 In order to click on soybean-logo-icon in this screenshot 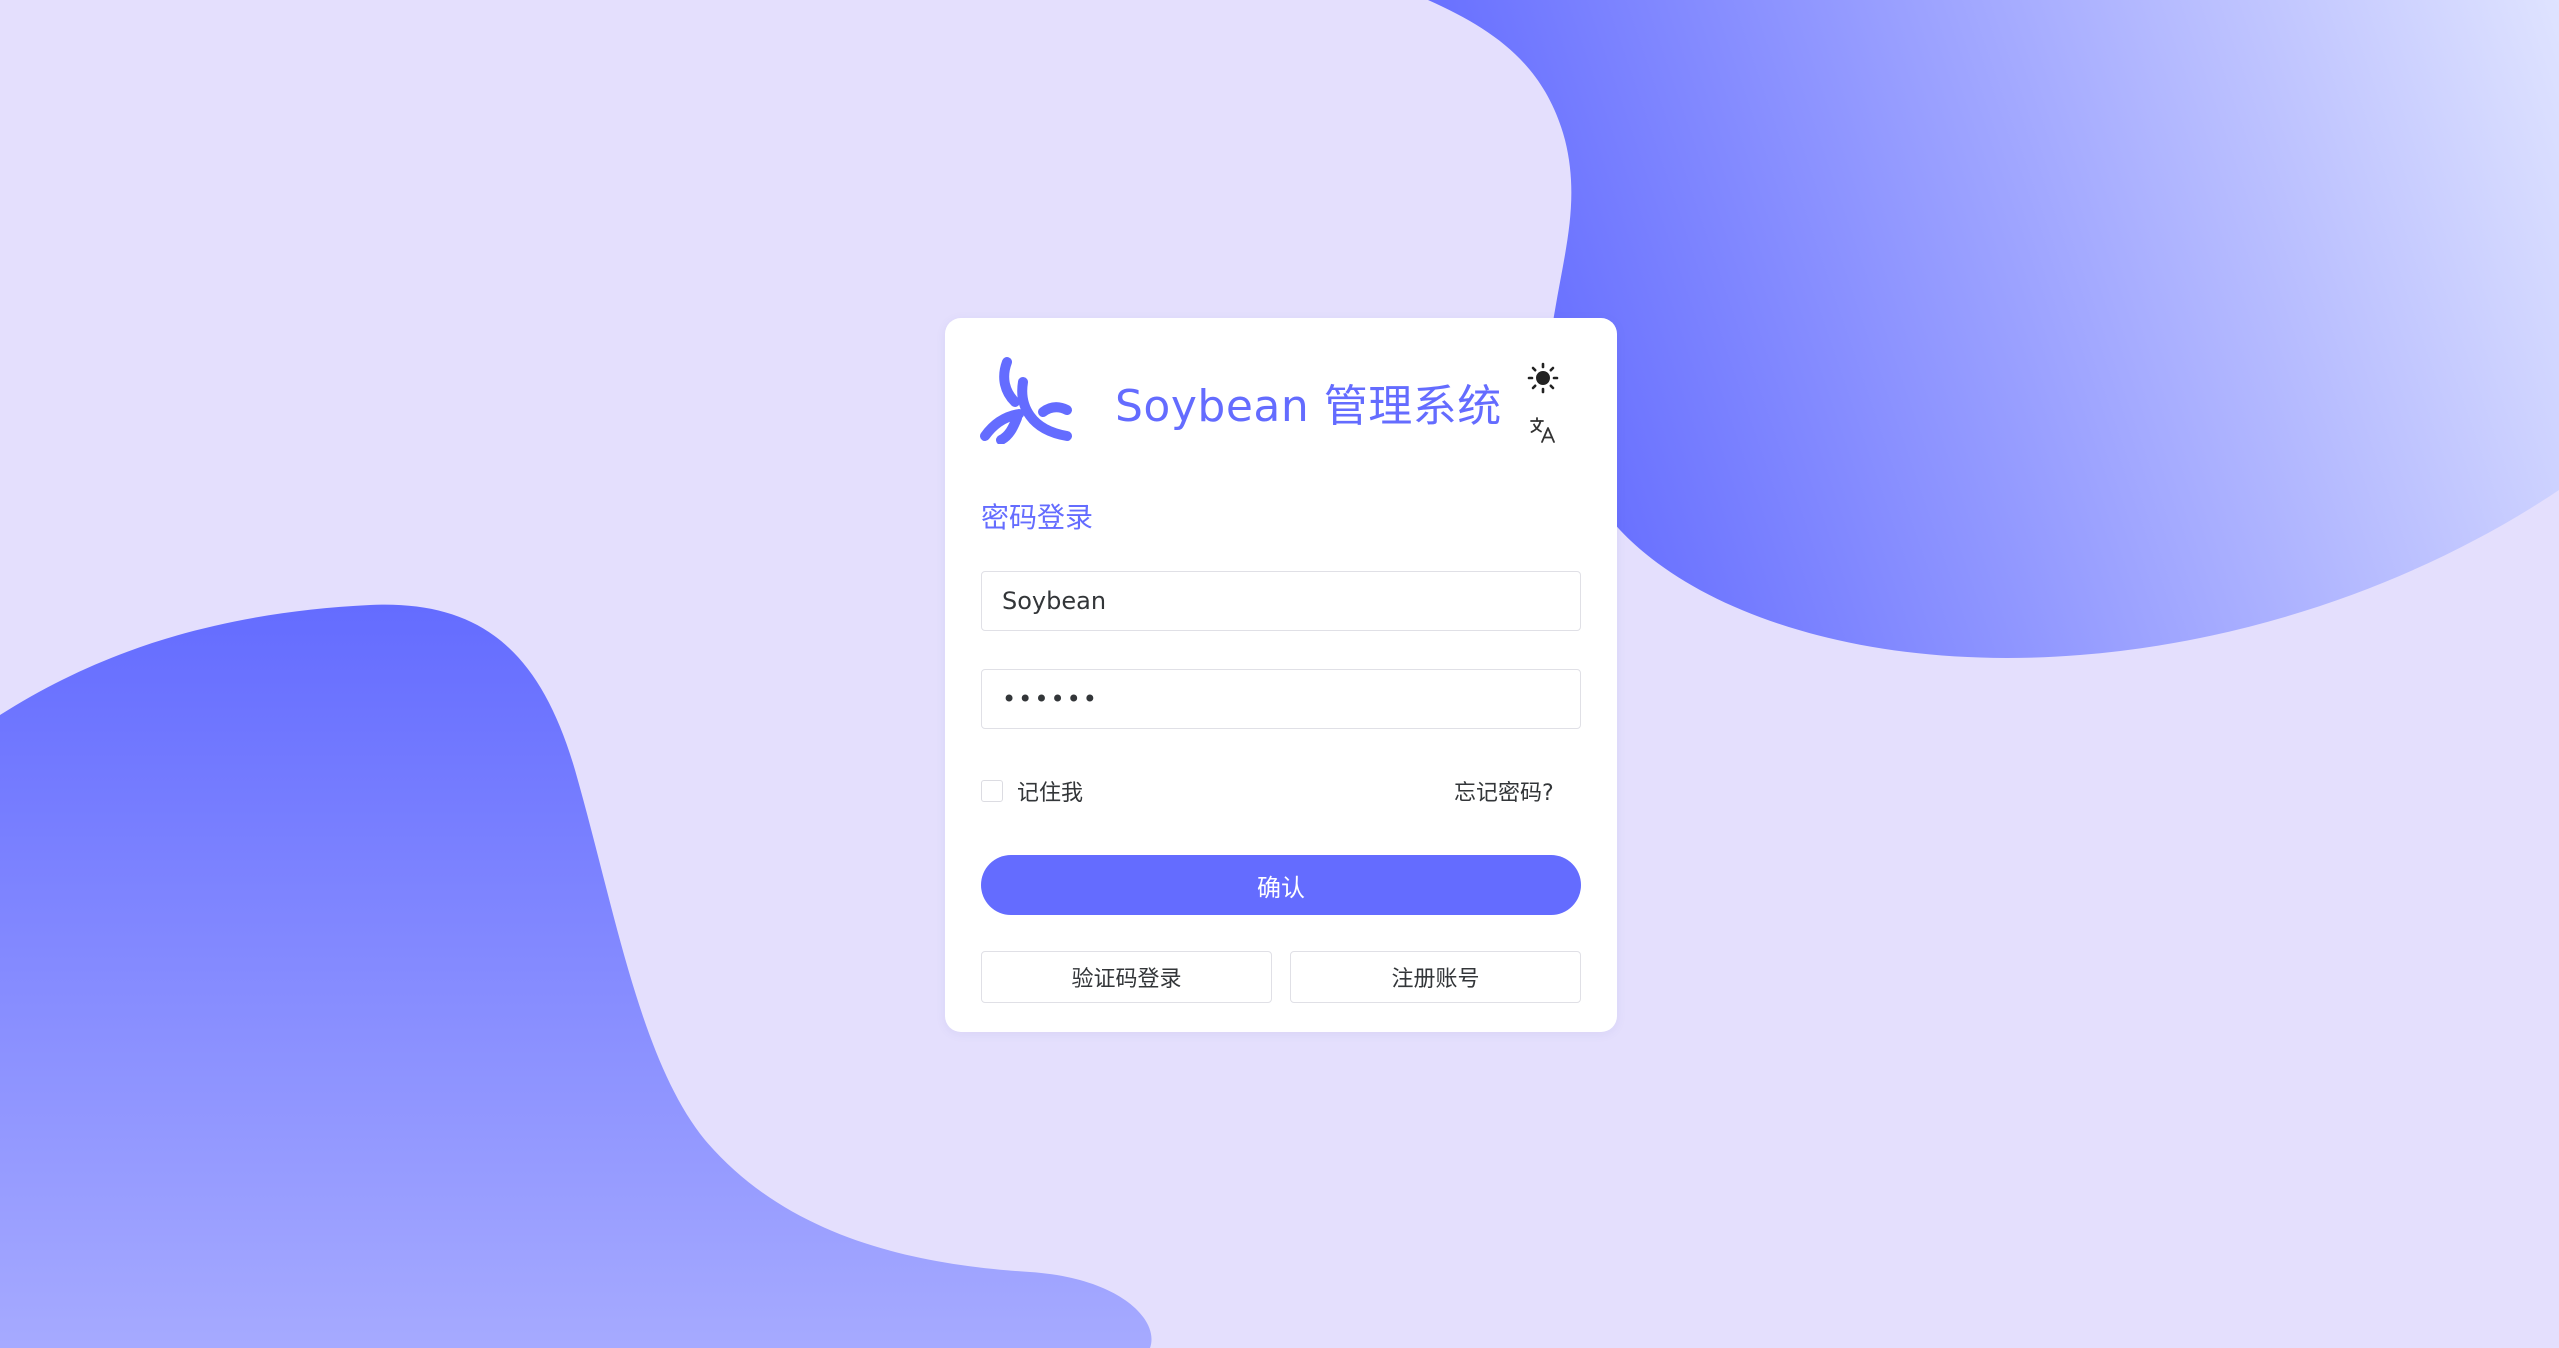, I will do `click(1026, 400)`.